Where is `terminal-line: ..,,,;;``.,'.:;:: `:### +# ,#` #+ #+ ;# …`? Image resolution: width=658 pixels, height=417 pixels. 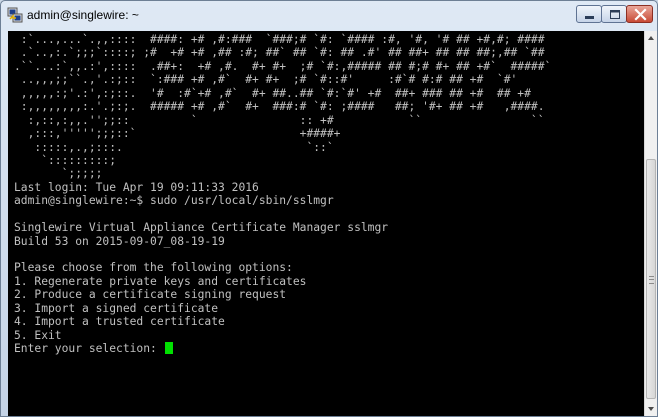 terminal-line: ..,,,;;``.,'.:;:: `:### +# ,#` #+ #+ ;# … is located at coordinates (266, 80).